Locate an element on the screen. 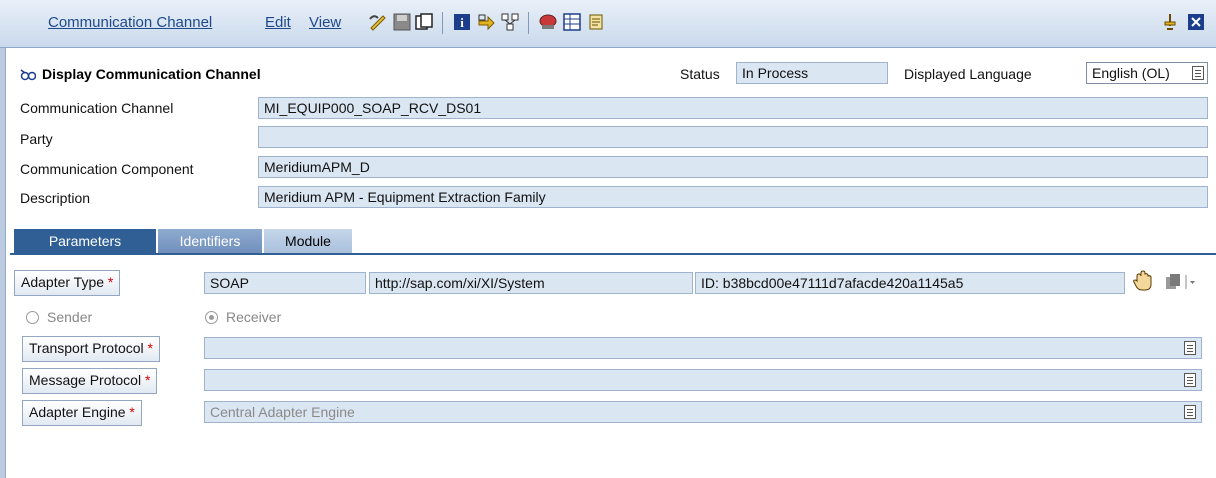  svg-text: i is located at coordinates (462, 22).